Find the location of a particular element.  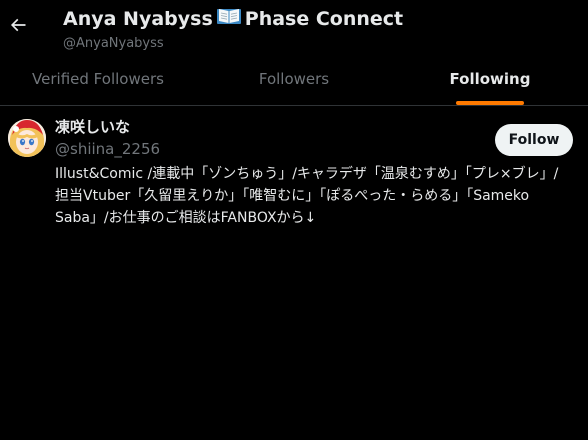

back-arrow-icon is located at coordinates (18, 25).